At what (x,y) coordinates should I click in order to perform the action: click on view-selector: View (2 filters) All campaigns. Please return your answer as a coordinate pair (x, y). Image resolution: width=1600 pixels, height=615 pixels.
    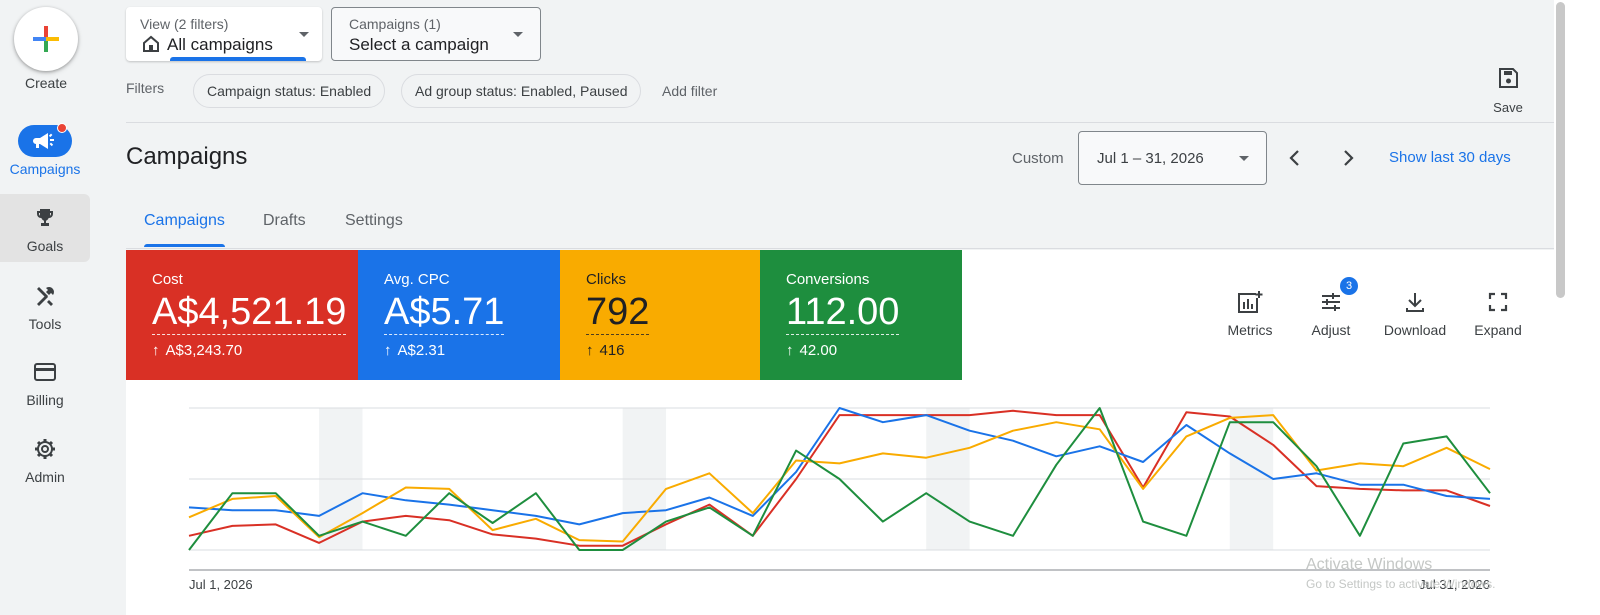
    Looking at the image, I should click on (224, 34).